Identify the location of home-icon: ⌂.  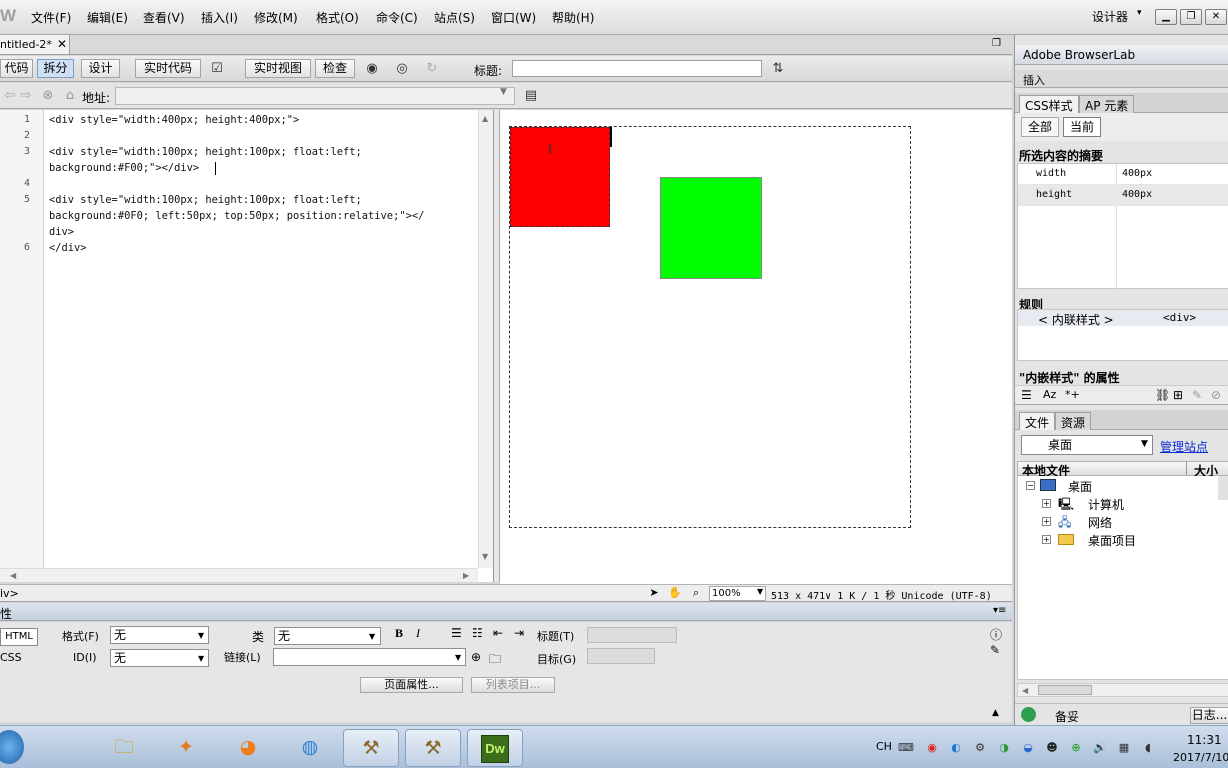
(70, 95).